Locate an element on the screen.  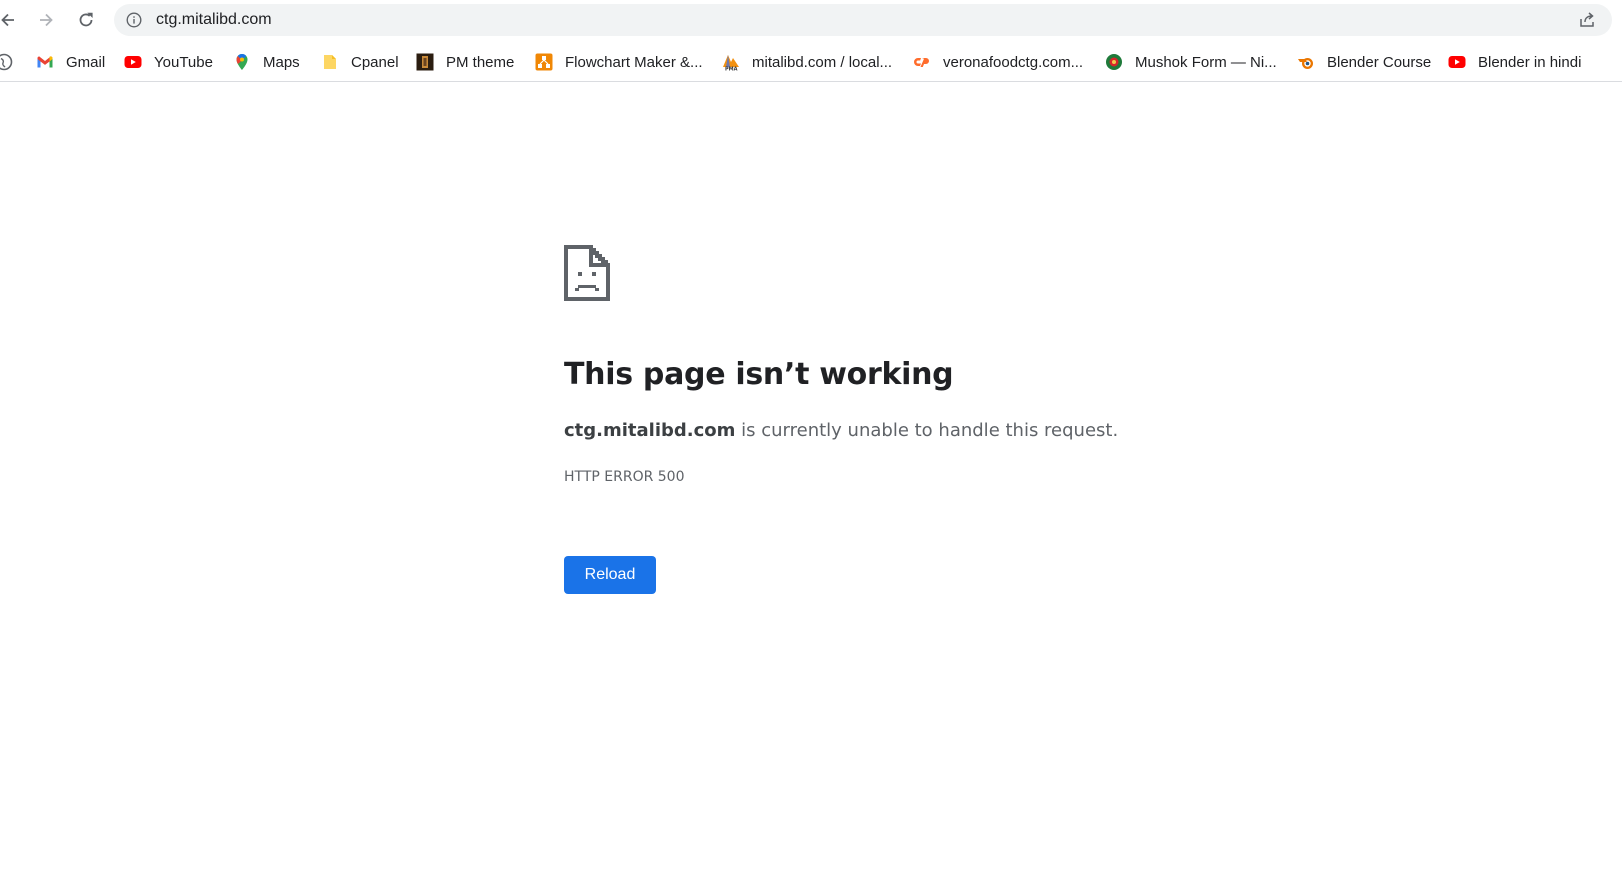
error-host: ctg.mitalibd.com is located at coordinates (650, 430).